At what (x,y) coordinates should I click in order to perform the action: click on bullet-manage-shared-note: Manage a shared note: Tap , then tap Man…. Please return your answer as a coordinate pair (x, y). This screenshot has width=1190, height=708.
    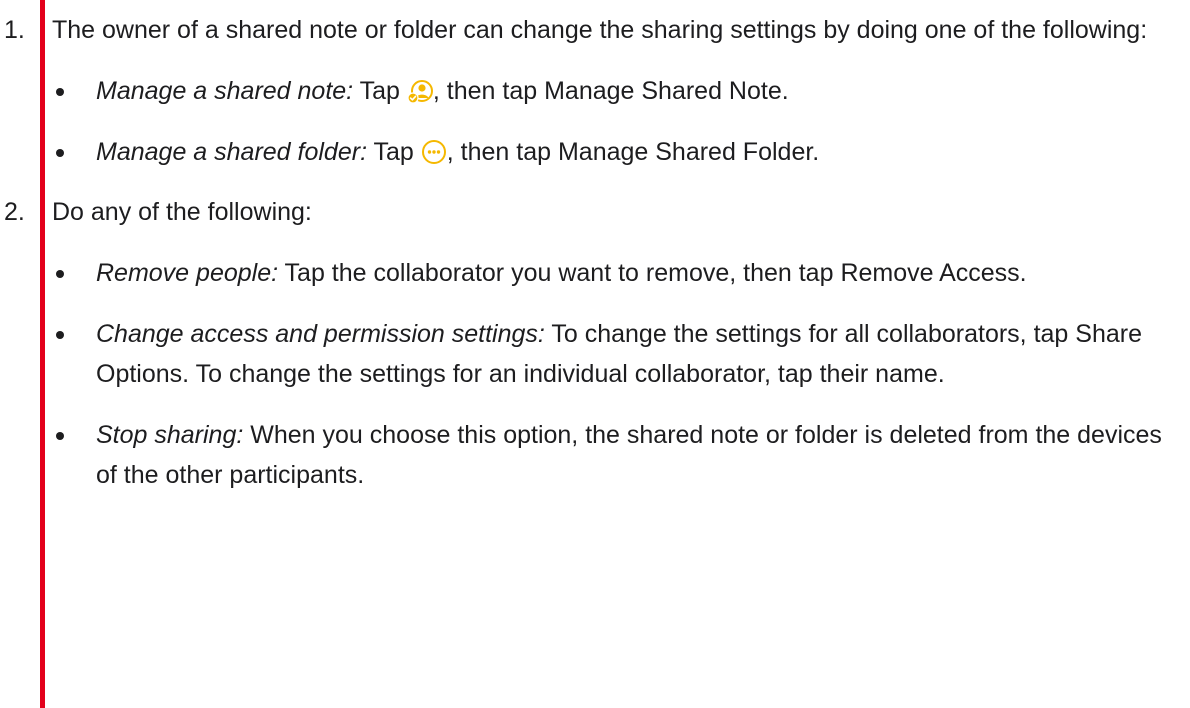
    Looking at the image, I should click on (618, 91).